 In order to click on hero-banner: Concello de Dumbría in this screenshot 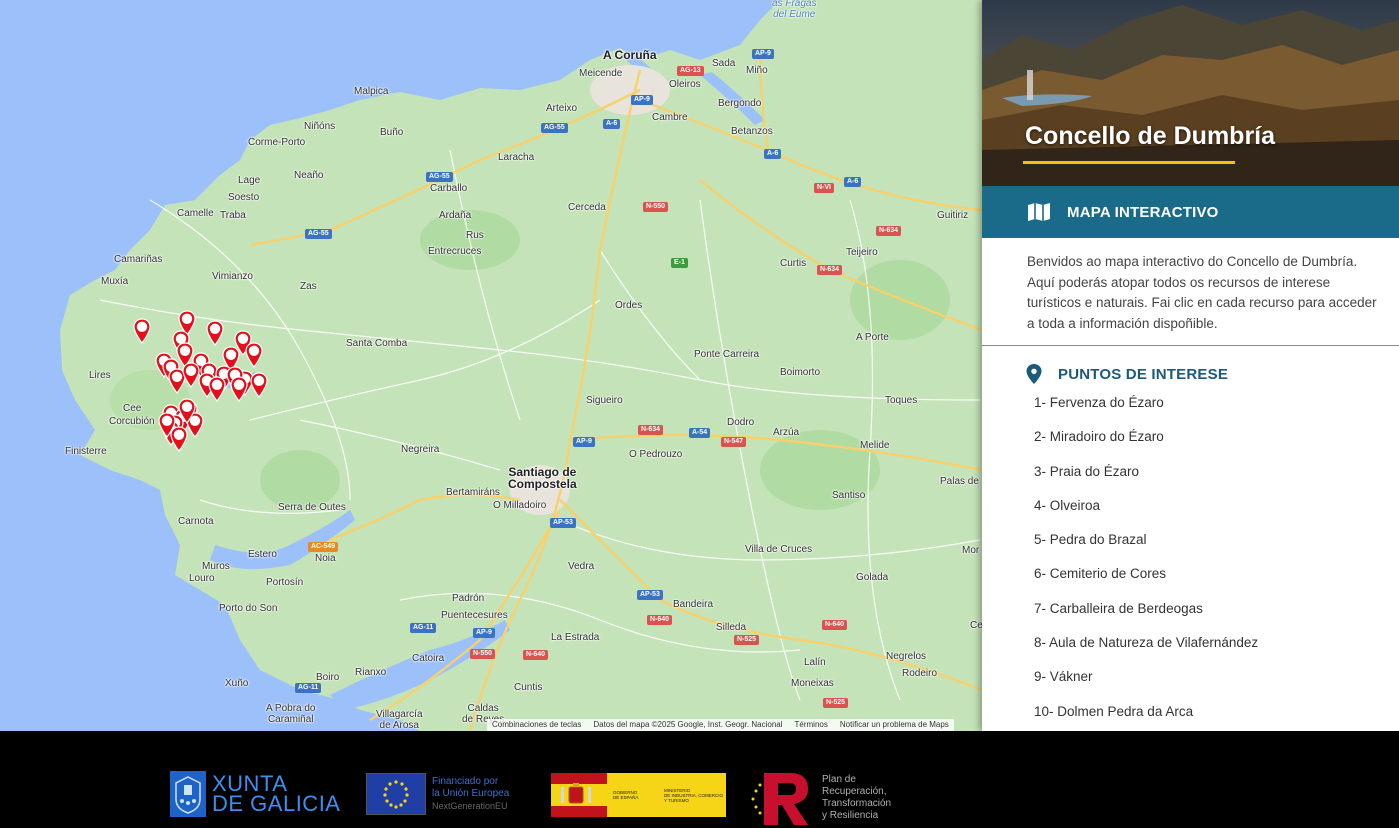, I will do `click(1190, 93)`.